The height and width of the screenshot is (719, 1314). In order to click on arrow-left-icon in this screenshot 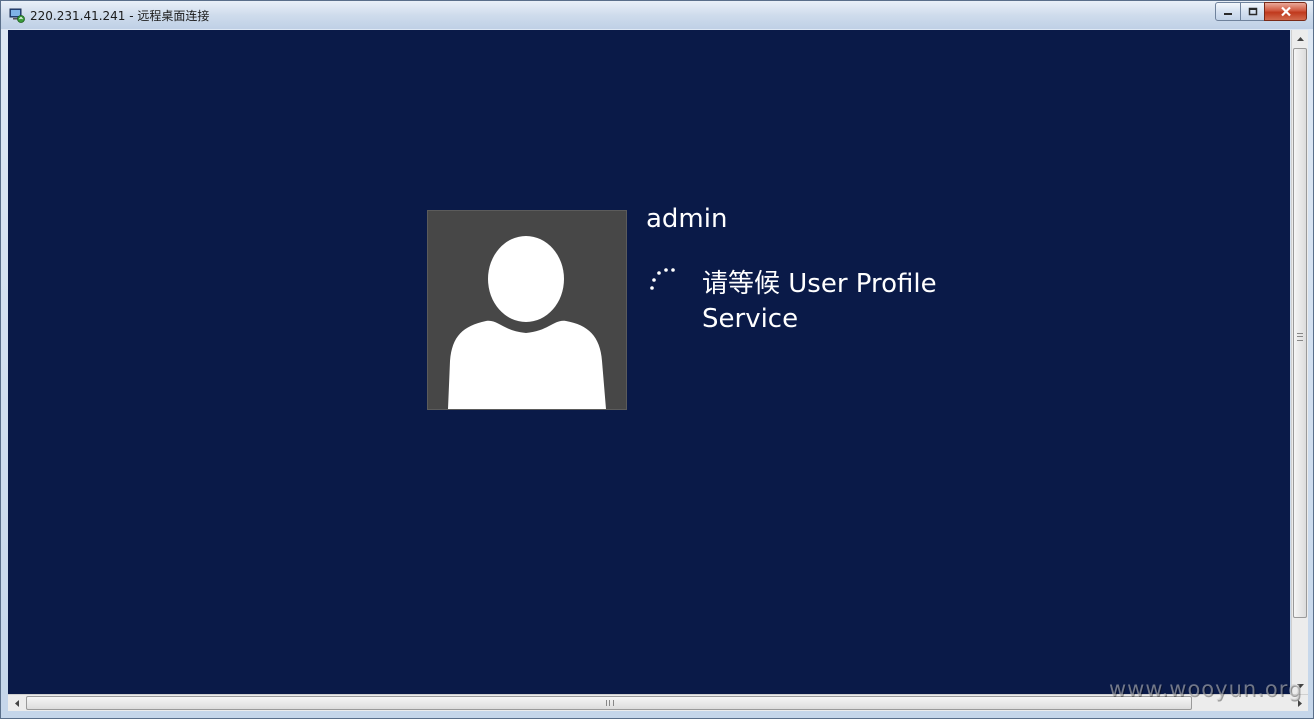, I will do `click(16, 703)`.